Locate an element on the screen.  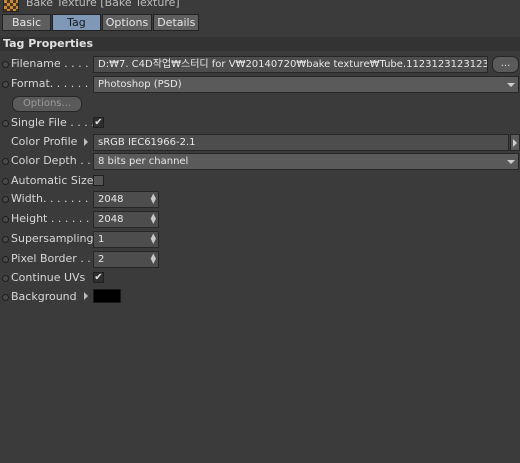
supersampling-label: Supersampling is located at coordinates (52, 238).